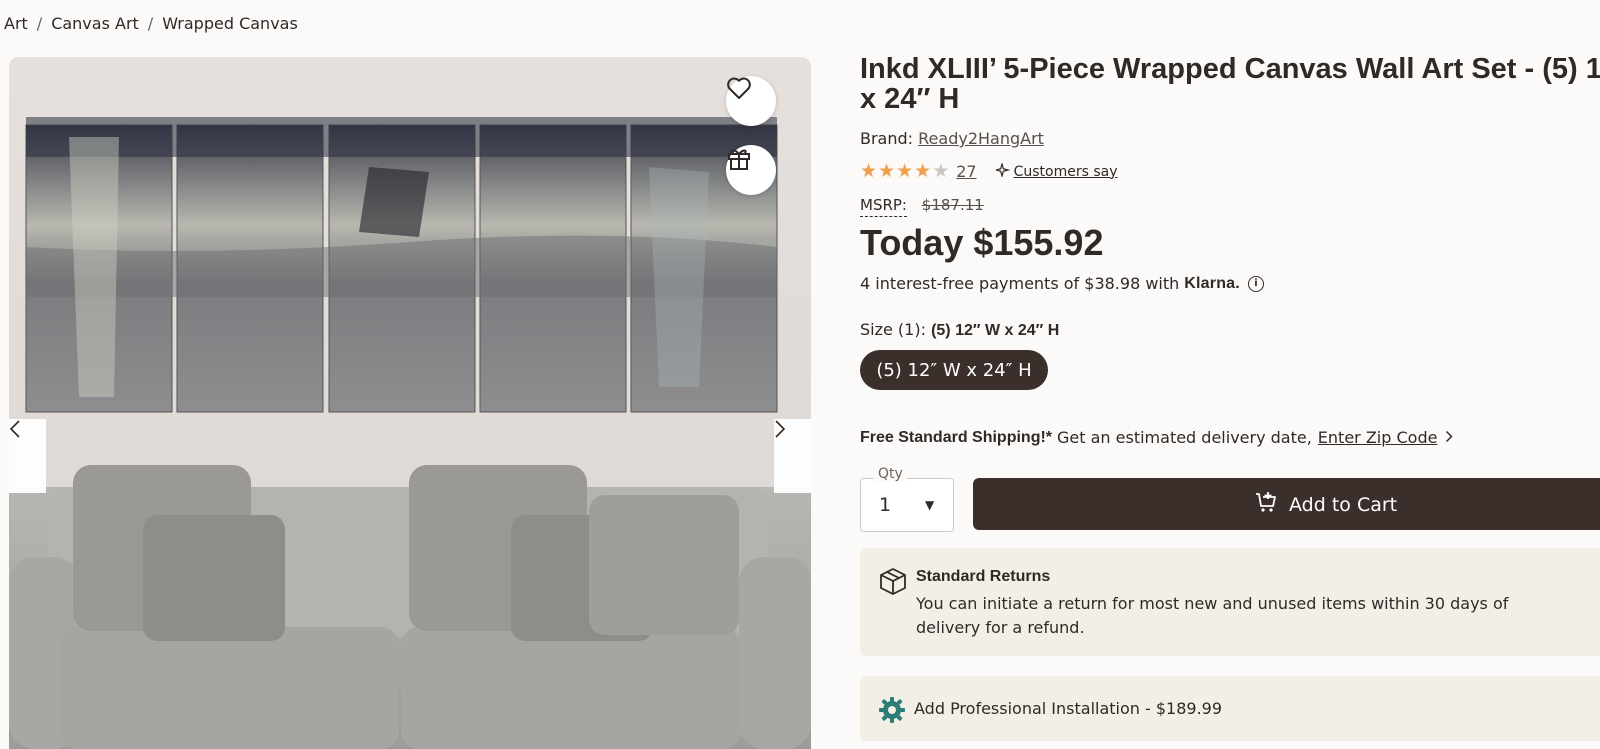 The image size is (1600, 749). I want to click on customers-say-link: Customers say, so click(1055, 171).